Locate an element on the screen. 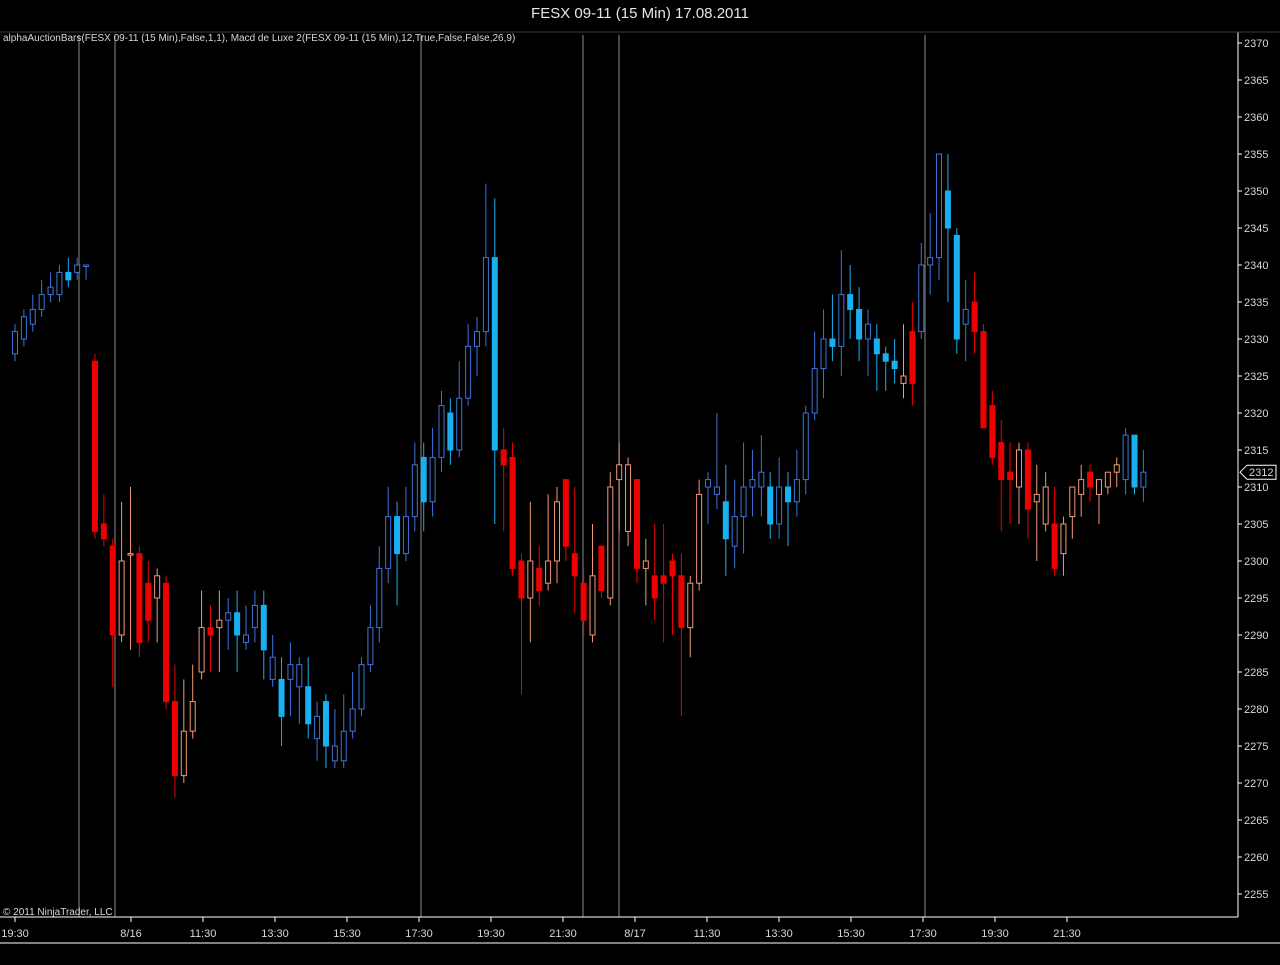  y-tick-label: 2320 is located at coordinates (1256, 414).